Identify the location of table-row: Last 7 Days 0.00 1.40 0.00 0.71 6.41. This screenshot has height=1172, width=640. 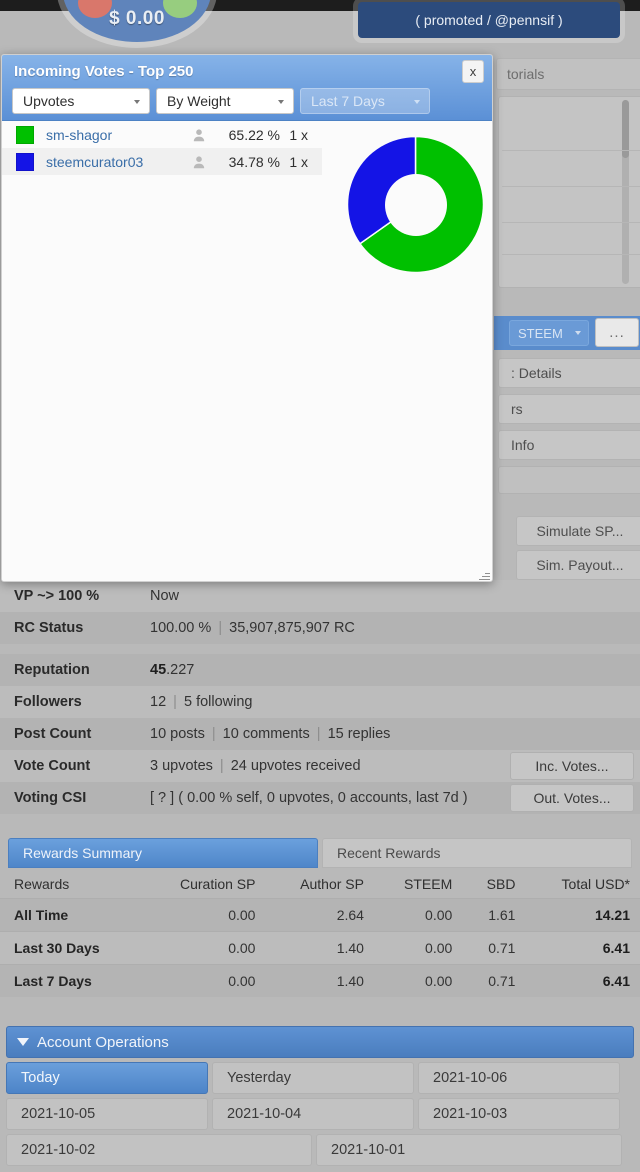
(320, 980).